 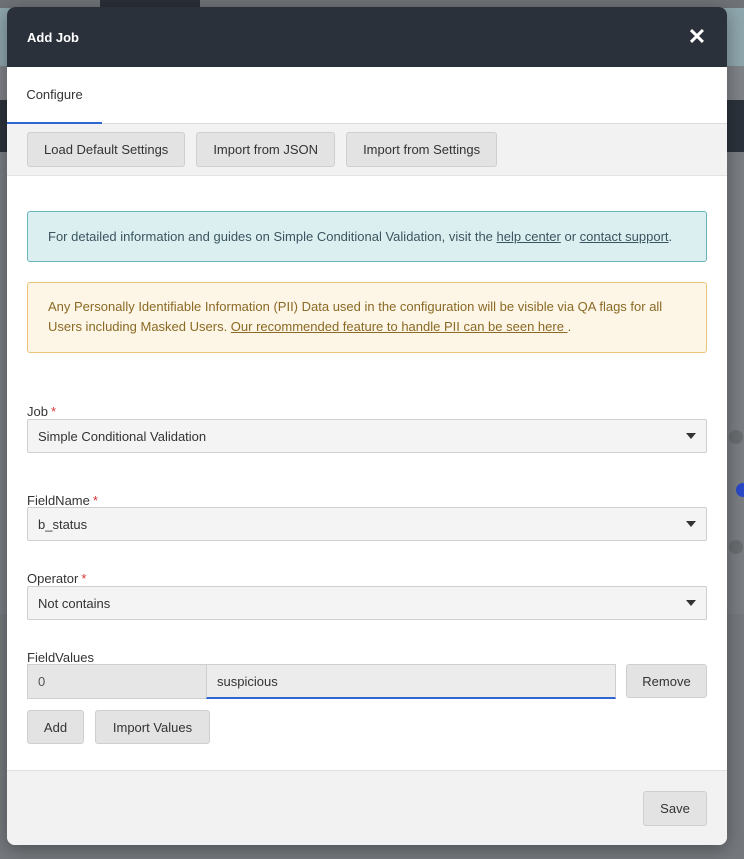 I want to click on job-label-text: Job, so click(x=37, y=411).